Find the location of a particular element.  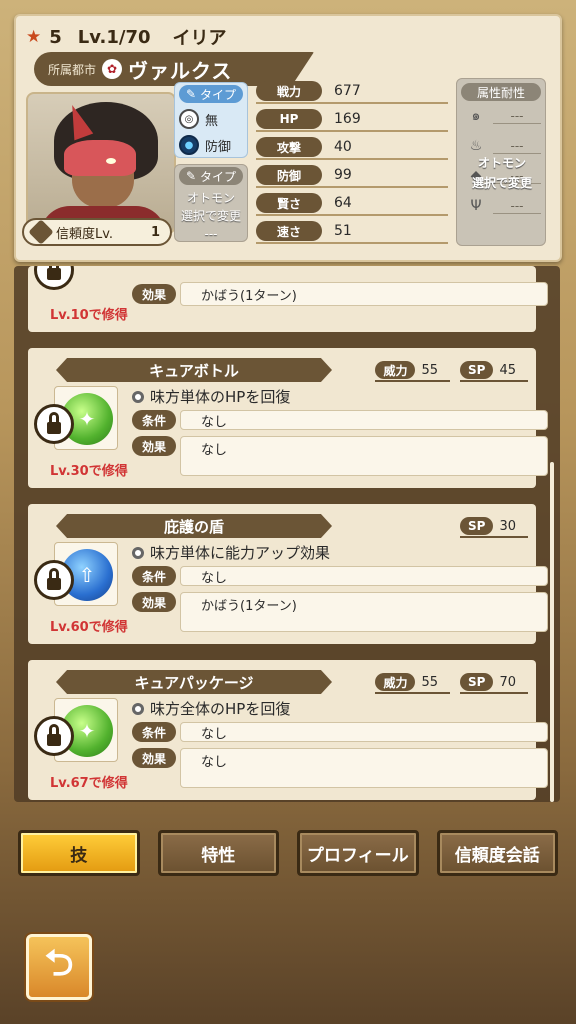

resistance-row: Ψ --- is located at coordinates (501, 206).